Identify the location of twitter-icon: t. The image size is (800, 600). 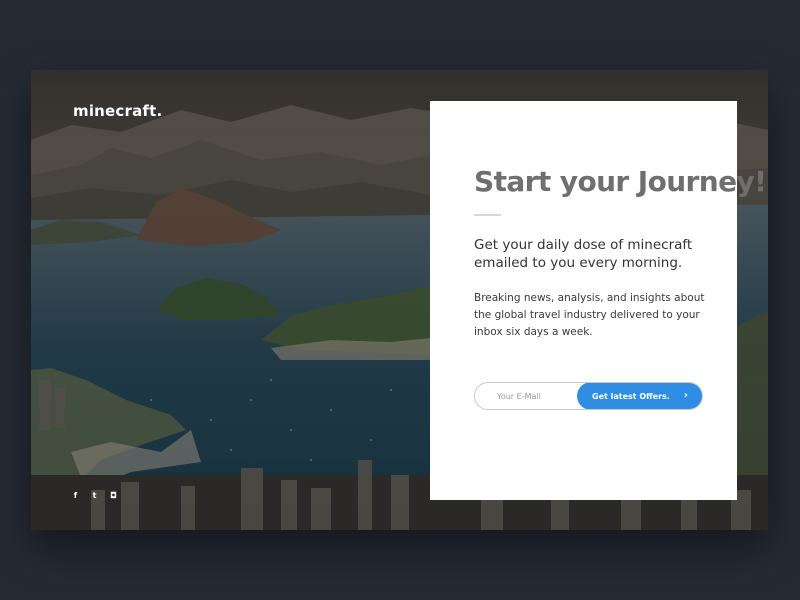
(94, 495).